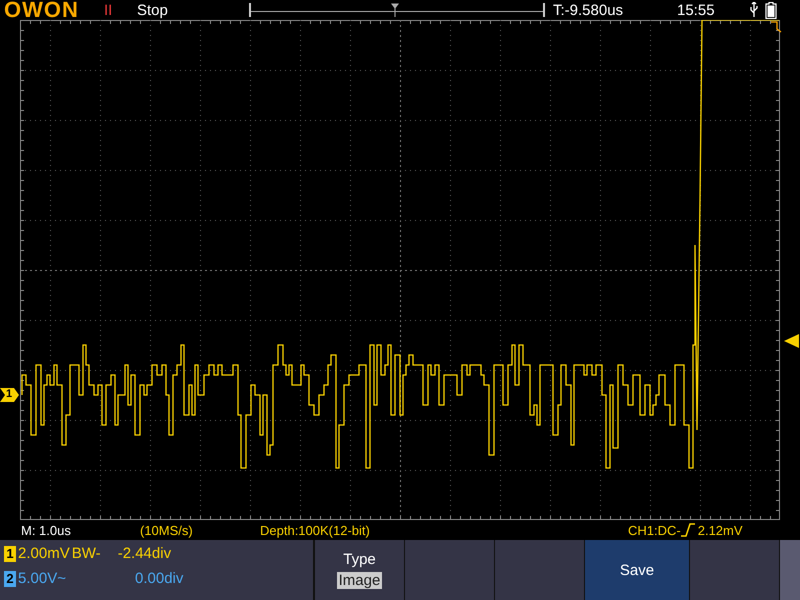  Describe the element at coordinates (588, 10) in the screenshot. I see `trigger-time: T:-9.580us` at that location.